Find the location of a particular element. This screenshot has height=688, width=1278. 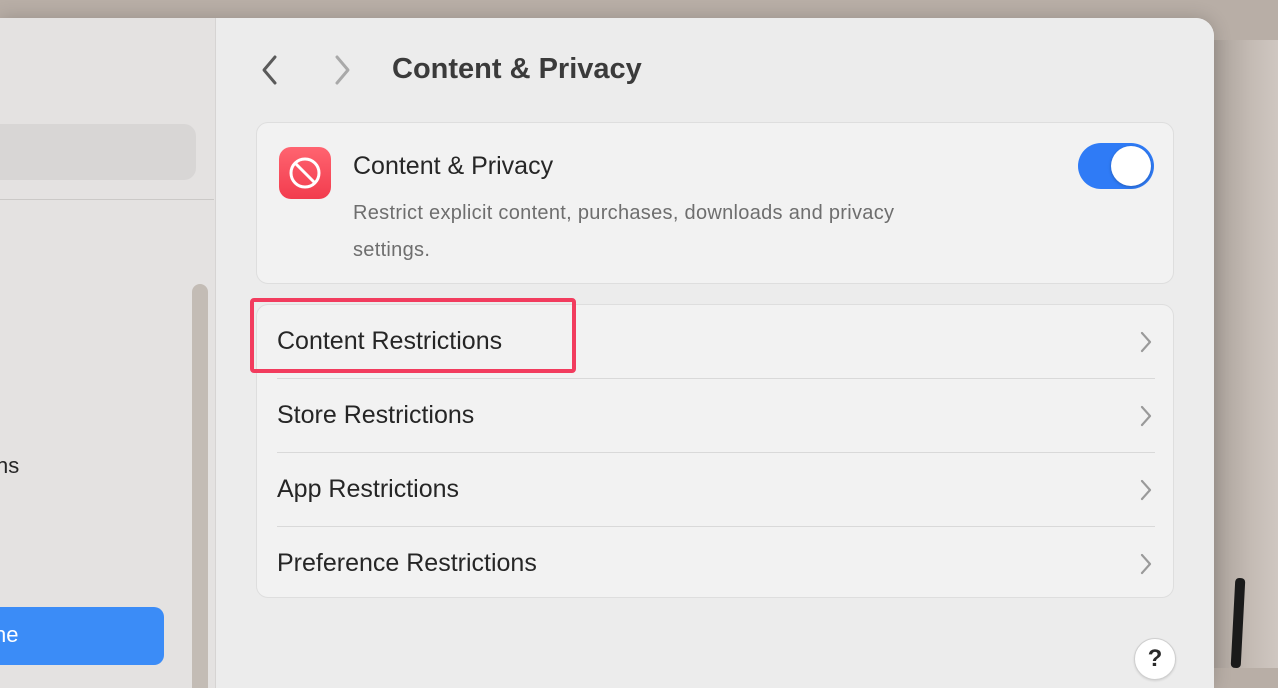

sidebar-item-selected: ne is located at coordinates (82, 636).